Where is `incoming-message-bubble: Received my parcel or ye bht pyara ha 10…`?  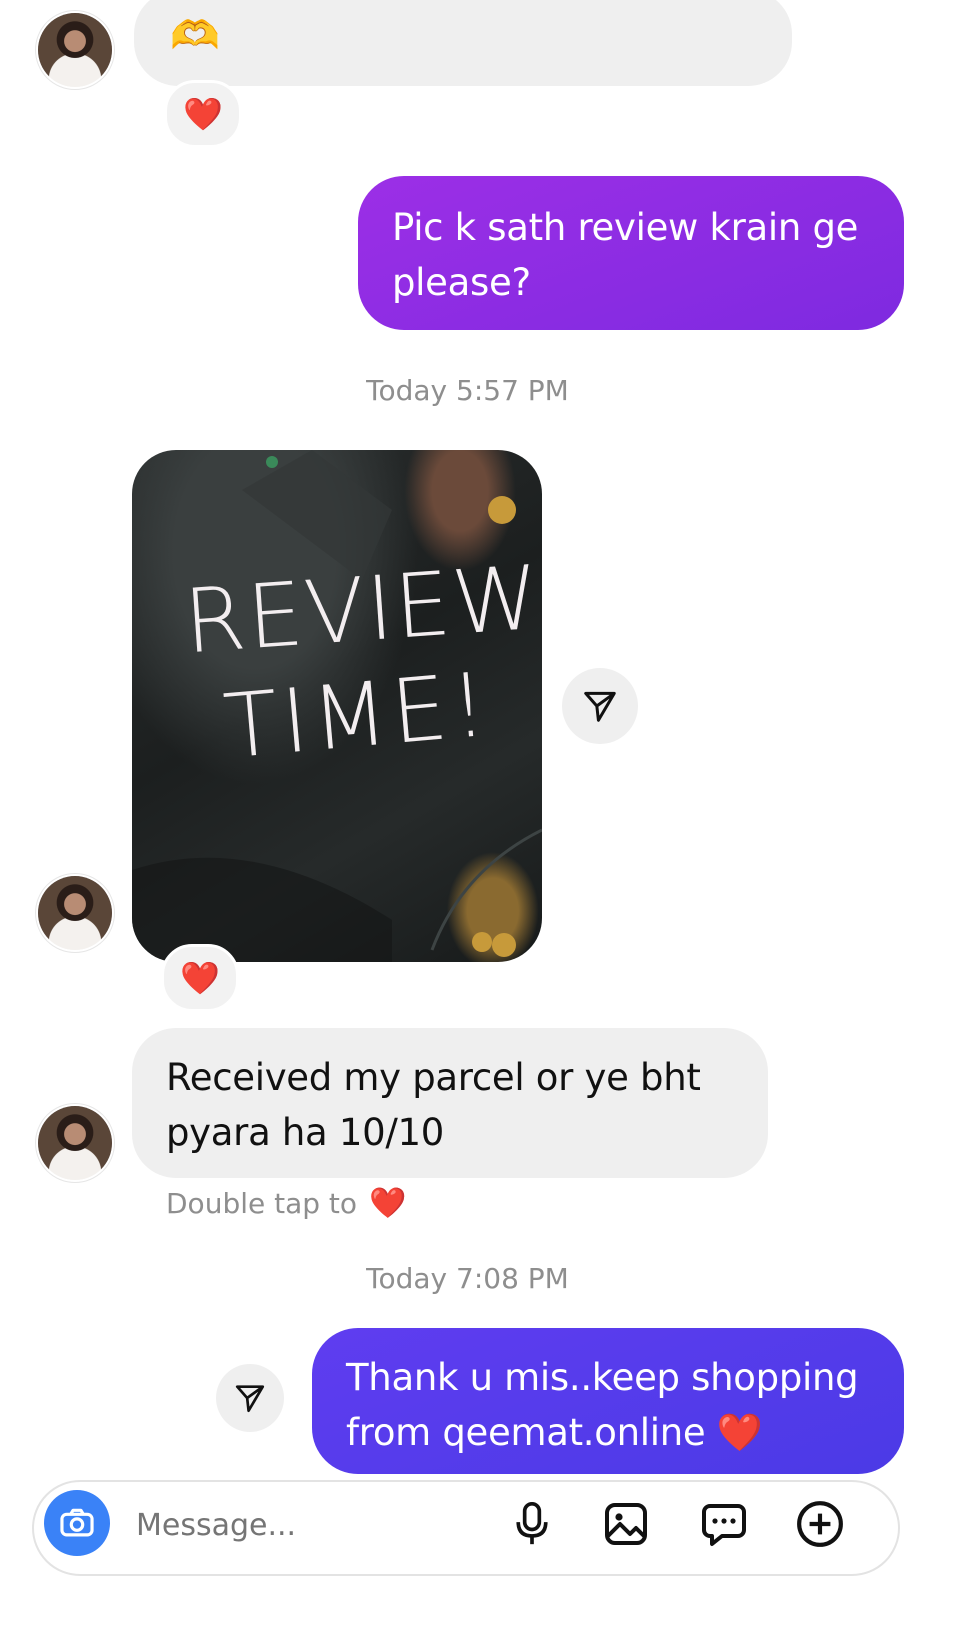
incoming-message-bubble: Received my parcel or ye bht pyara ha 10… is located at coordinates (450, 1103).